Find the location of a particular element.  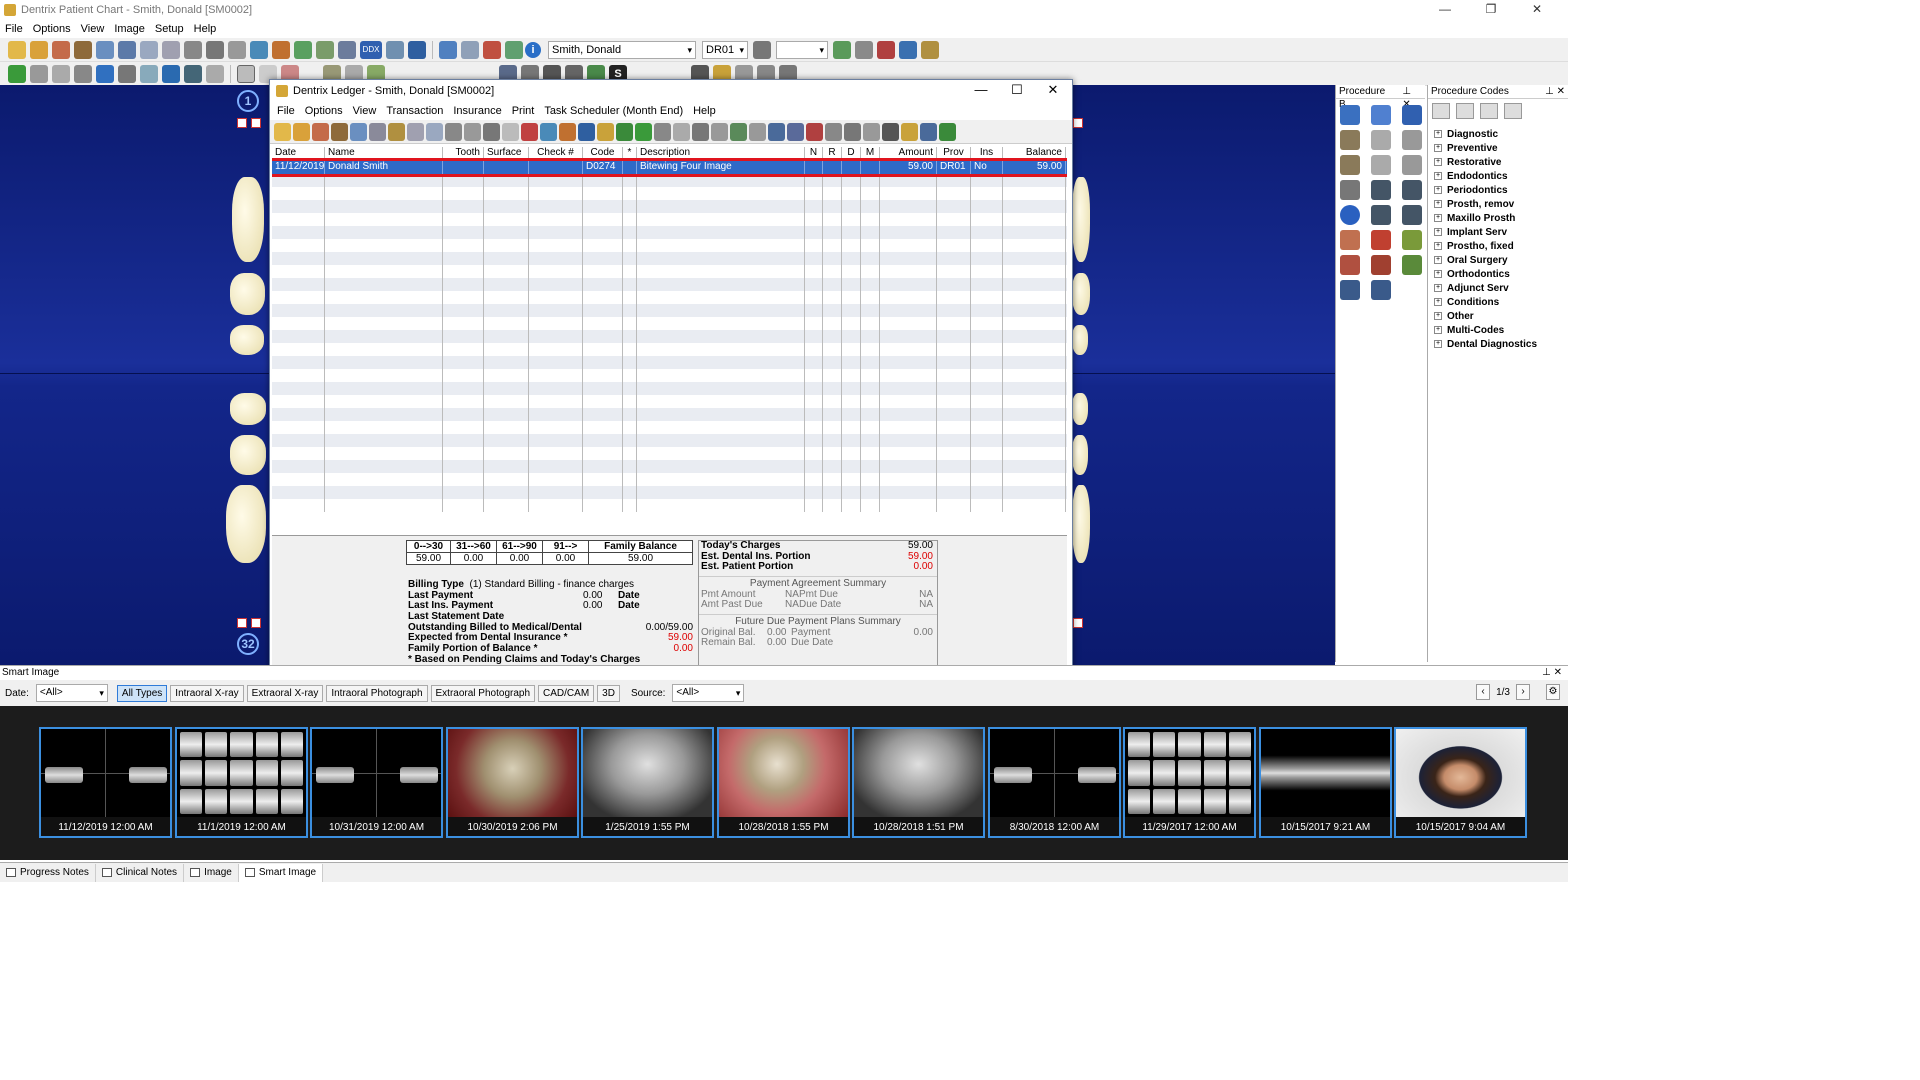

code-category-prostho-fixed: + Prostho, fixed is located at coordinates (1498, 246).